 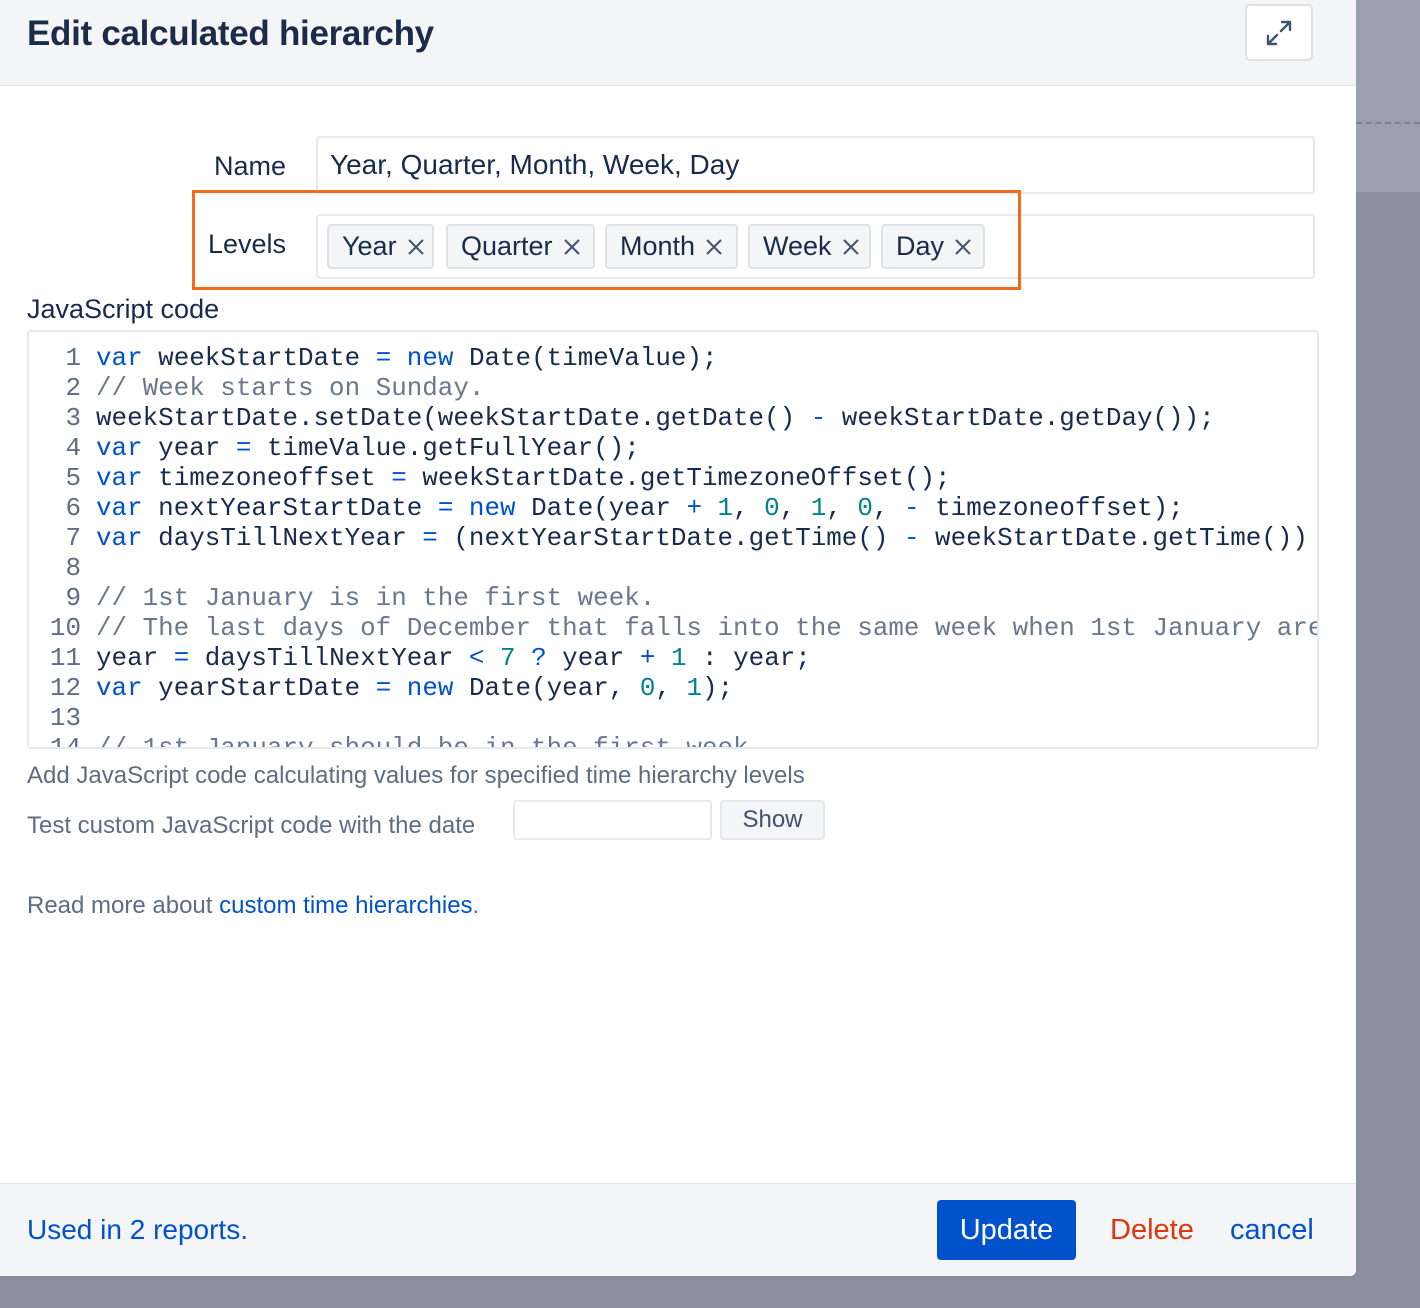 I want to click on line-number: 11, so click(x=65, y=658).